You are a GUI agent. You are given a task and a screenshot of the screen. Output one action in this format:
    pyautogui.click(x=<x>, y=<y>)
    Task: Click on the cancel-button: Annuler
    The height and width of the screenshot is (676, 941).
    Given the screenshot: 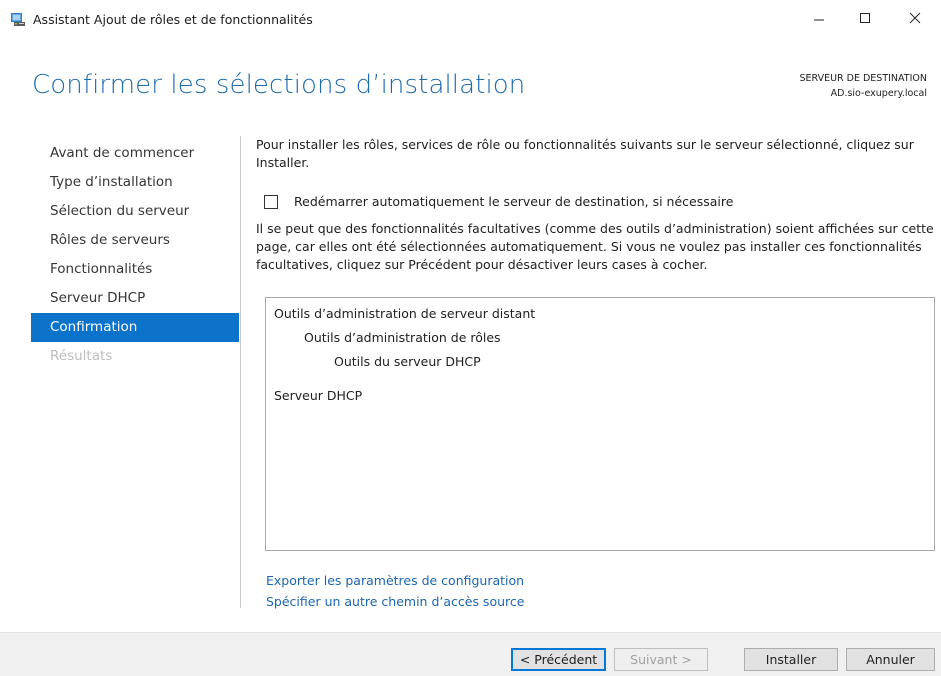 What is the action you would take?
    pyautogui.click(x=890, y=659)
    